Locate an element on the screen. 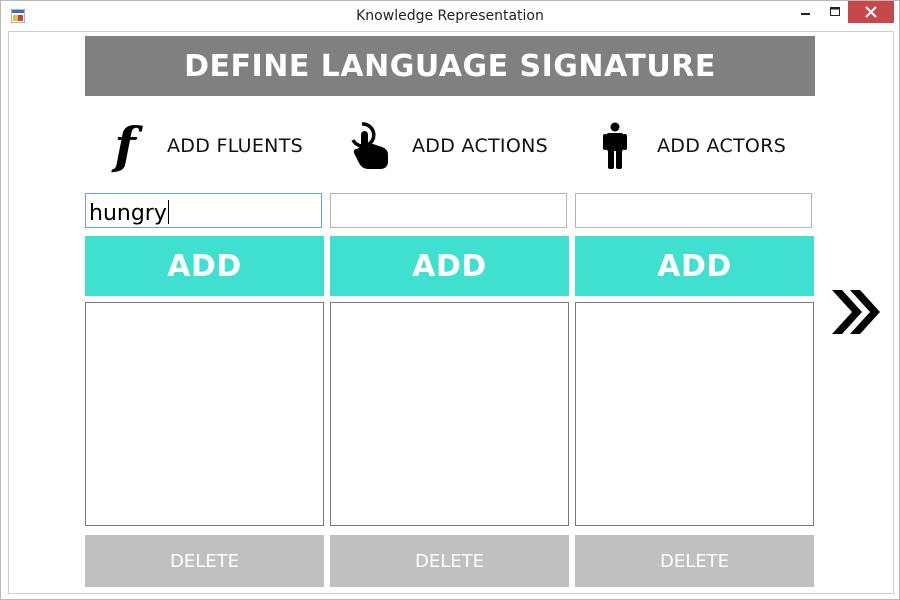 This screenshot has height=600, width=900. title-bar: Knowledge Representation is located at coordinates (450, 16).